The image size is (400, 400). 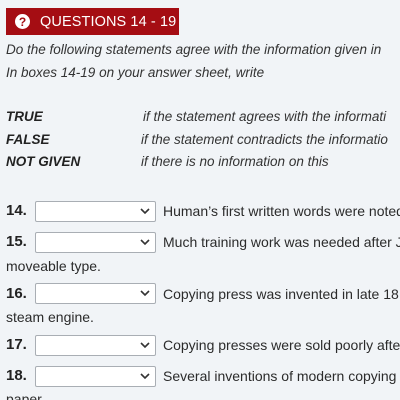 I want to click on questions-header: ? QUESTIONS 14 - 19, so click(x=92, y=21).